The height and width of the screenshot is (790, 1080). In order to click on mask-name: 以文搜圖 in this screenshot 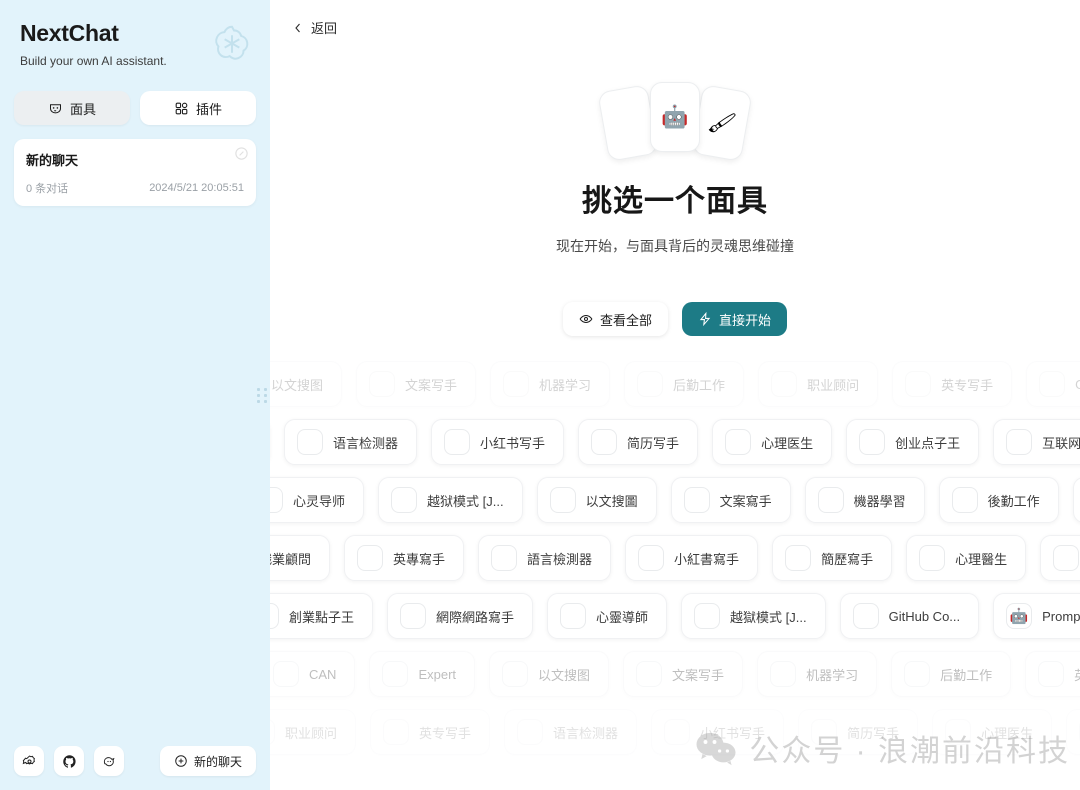, I will do `click(611, 501)`.